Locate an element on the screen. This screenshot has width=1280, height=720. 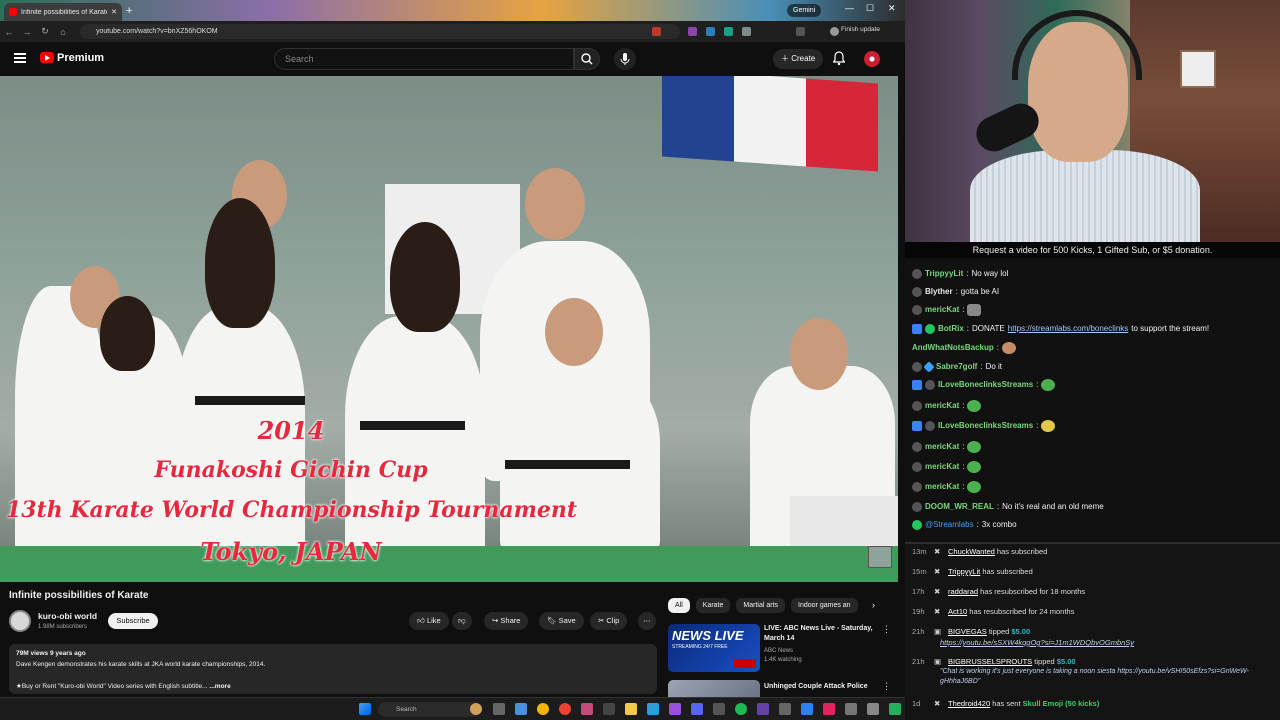
download-icon is located at coordinates (800, 31).